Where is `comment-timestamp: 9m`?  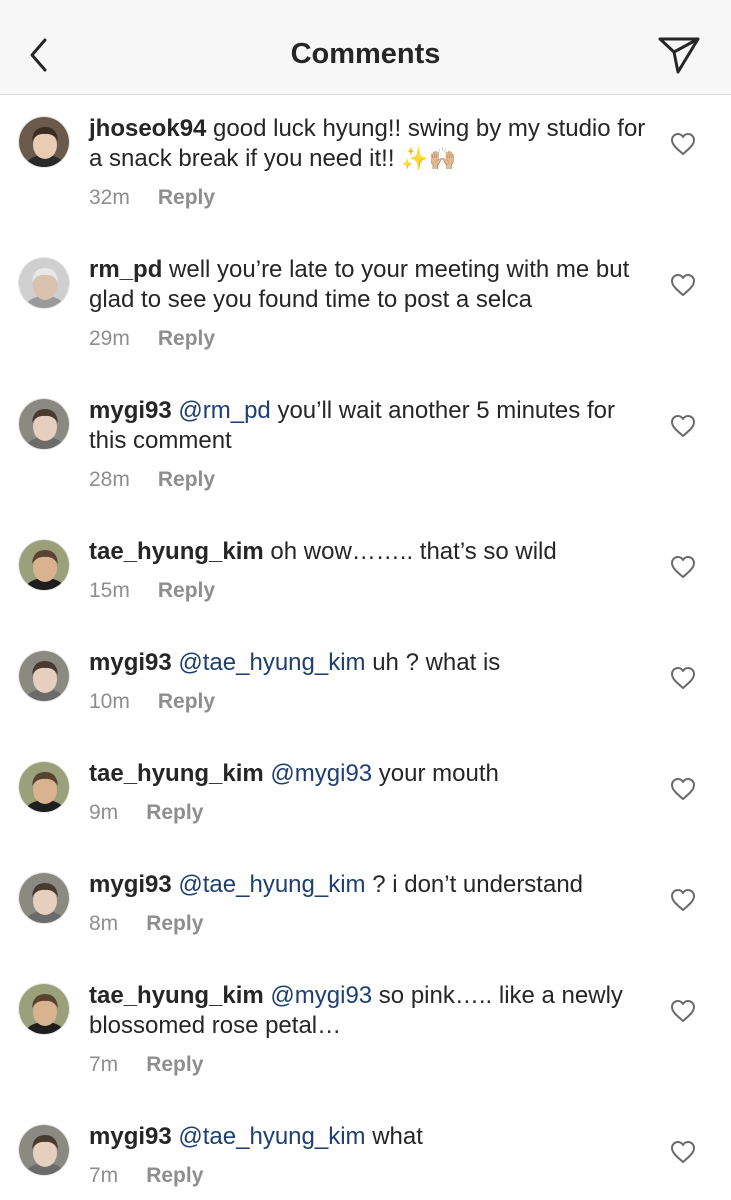
comment-timestamp: 9m is located at coordinates (104, 812).